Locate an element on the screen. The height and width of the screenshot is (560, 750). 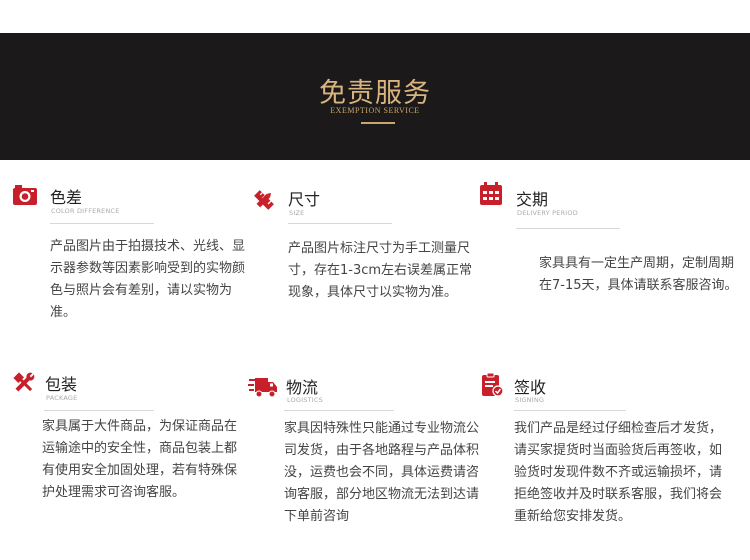
tools-icon is located at coordinates (24, 383).